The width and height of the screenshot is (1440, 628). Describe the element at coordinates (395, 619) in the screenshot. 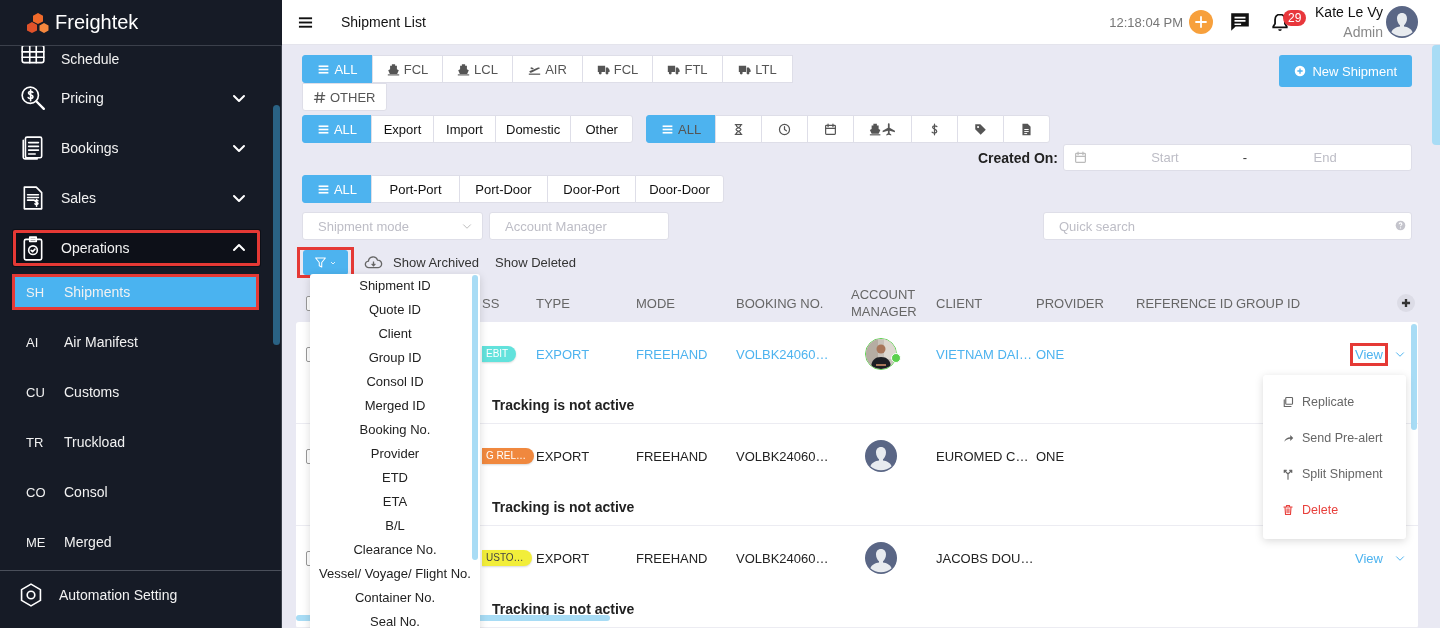

I see `menu-item: Seal No.` at that location.